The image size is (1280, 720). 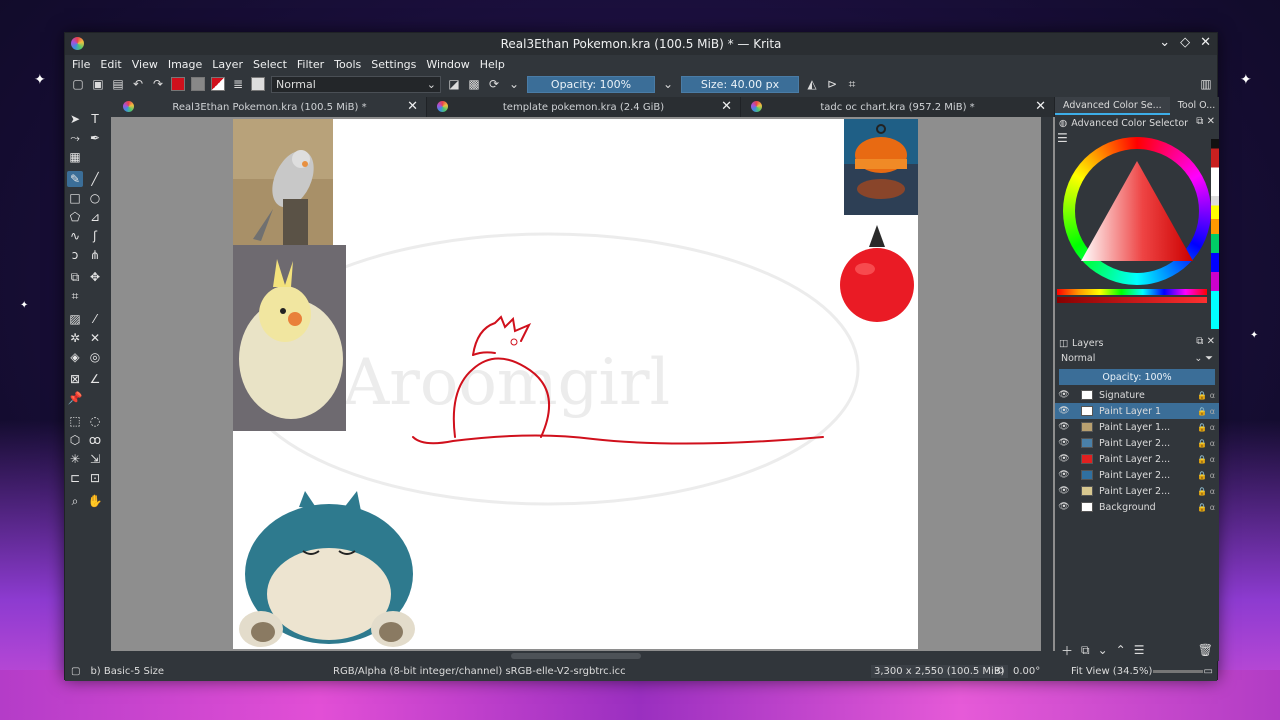 I want to click on fullscreen-icon: ▭, so click(x=1208, y=671).